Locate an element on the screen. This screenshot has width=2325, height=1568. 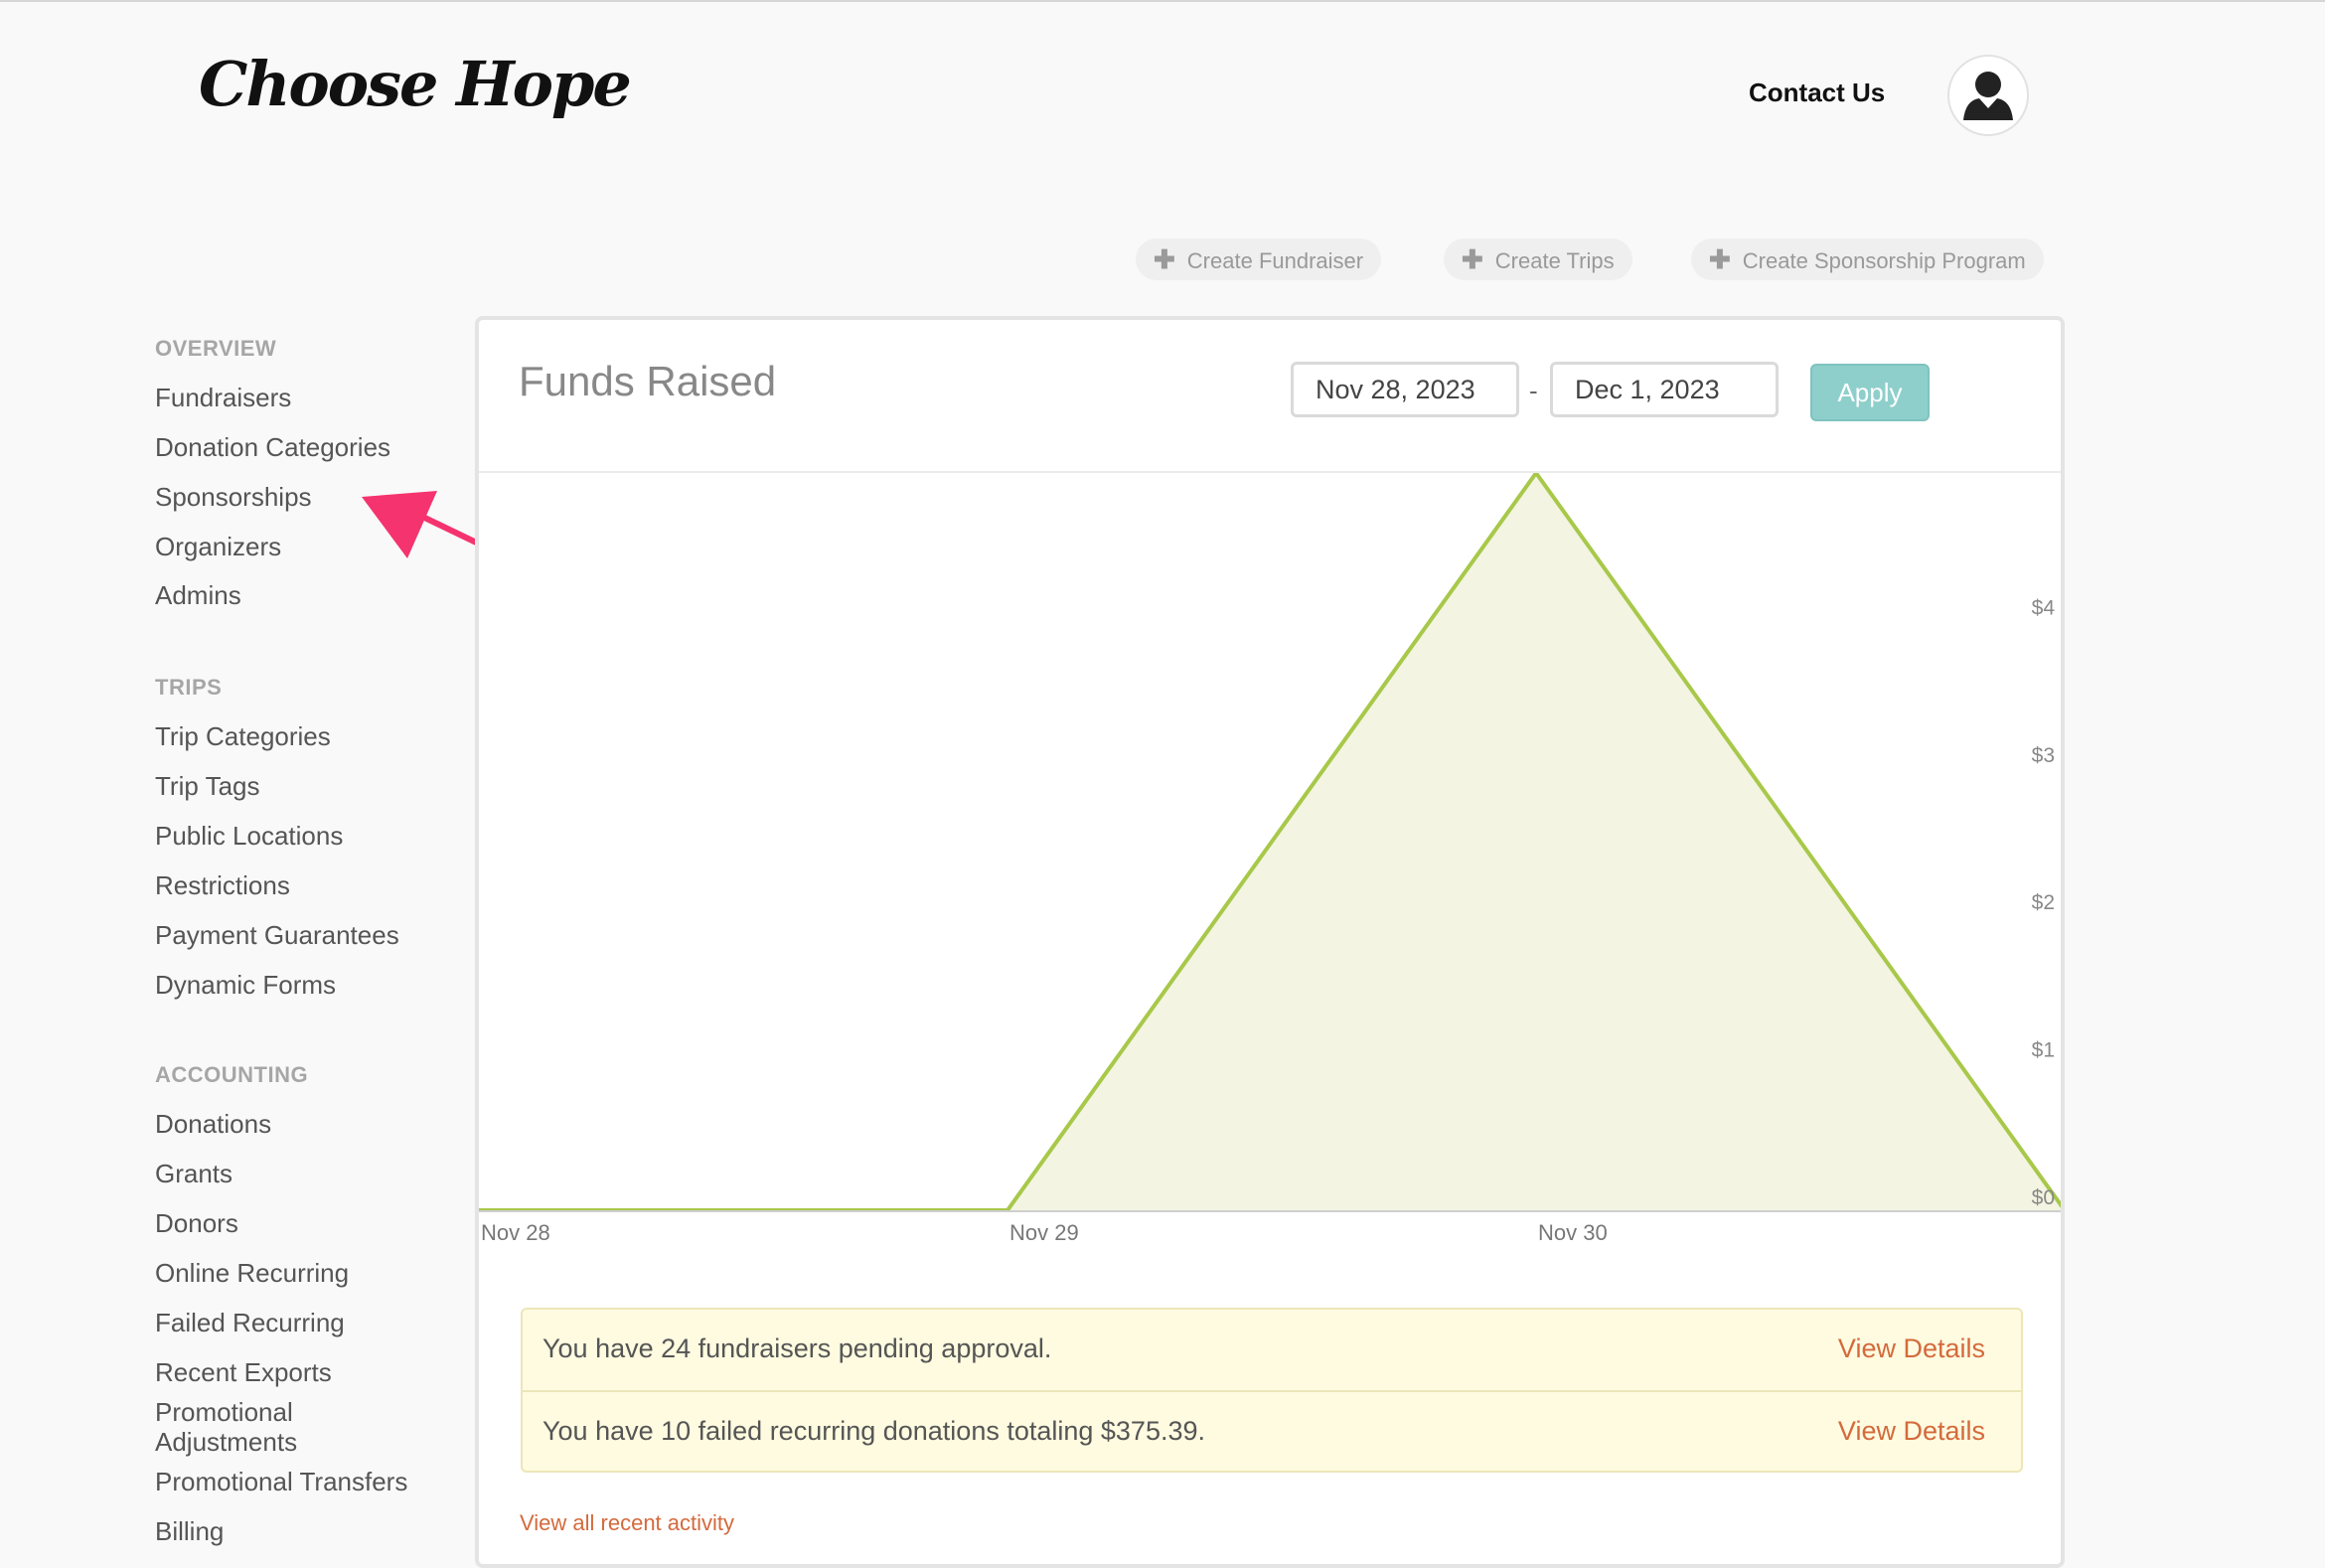
sidebar-item-promotional-adjustments: Promotional Adjustments is located at coordinates (254, 1427).